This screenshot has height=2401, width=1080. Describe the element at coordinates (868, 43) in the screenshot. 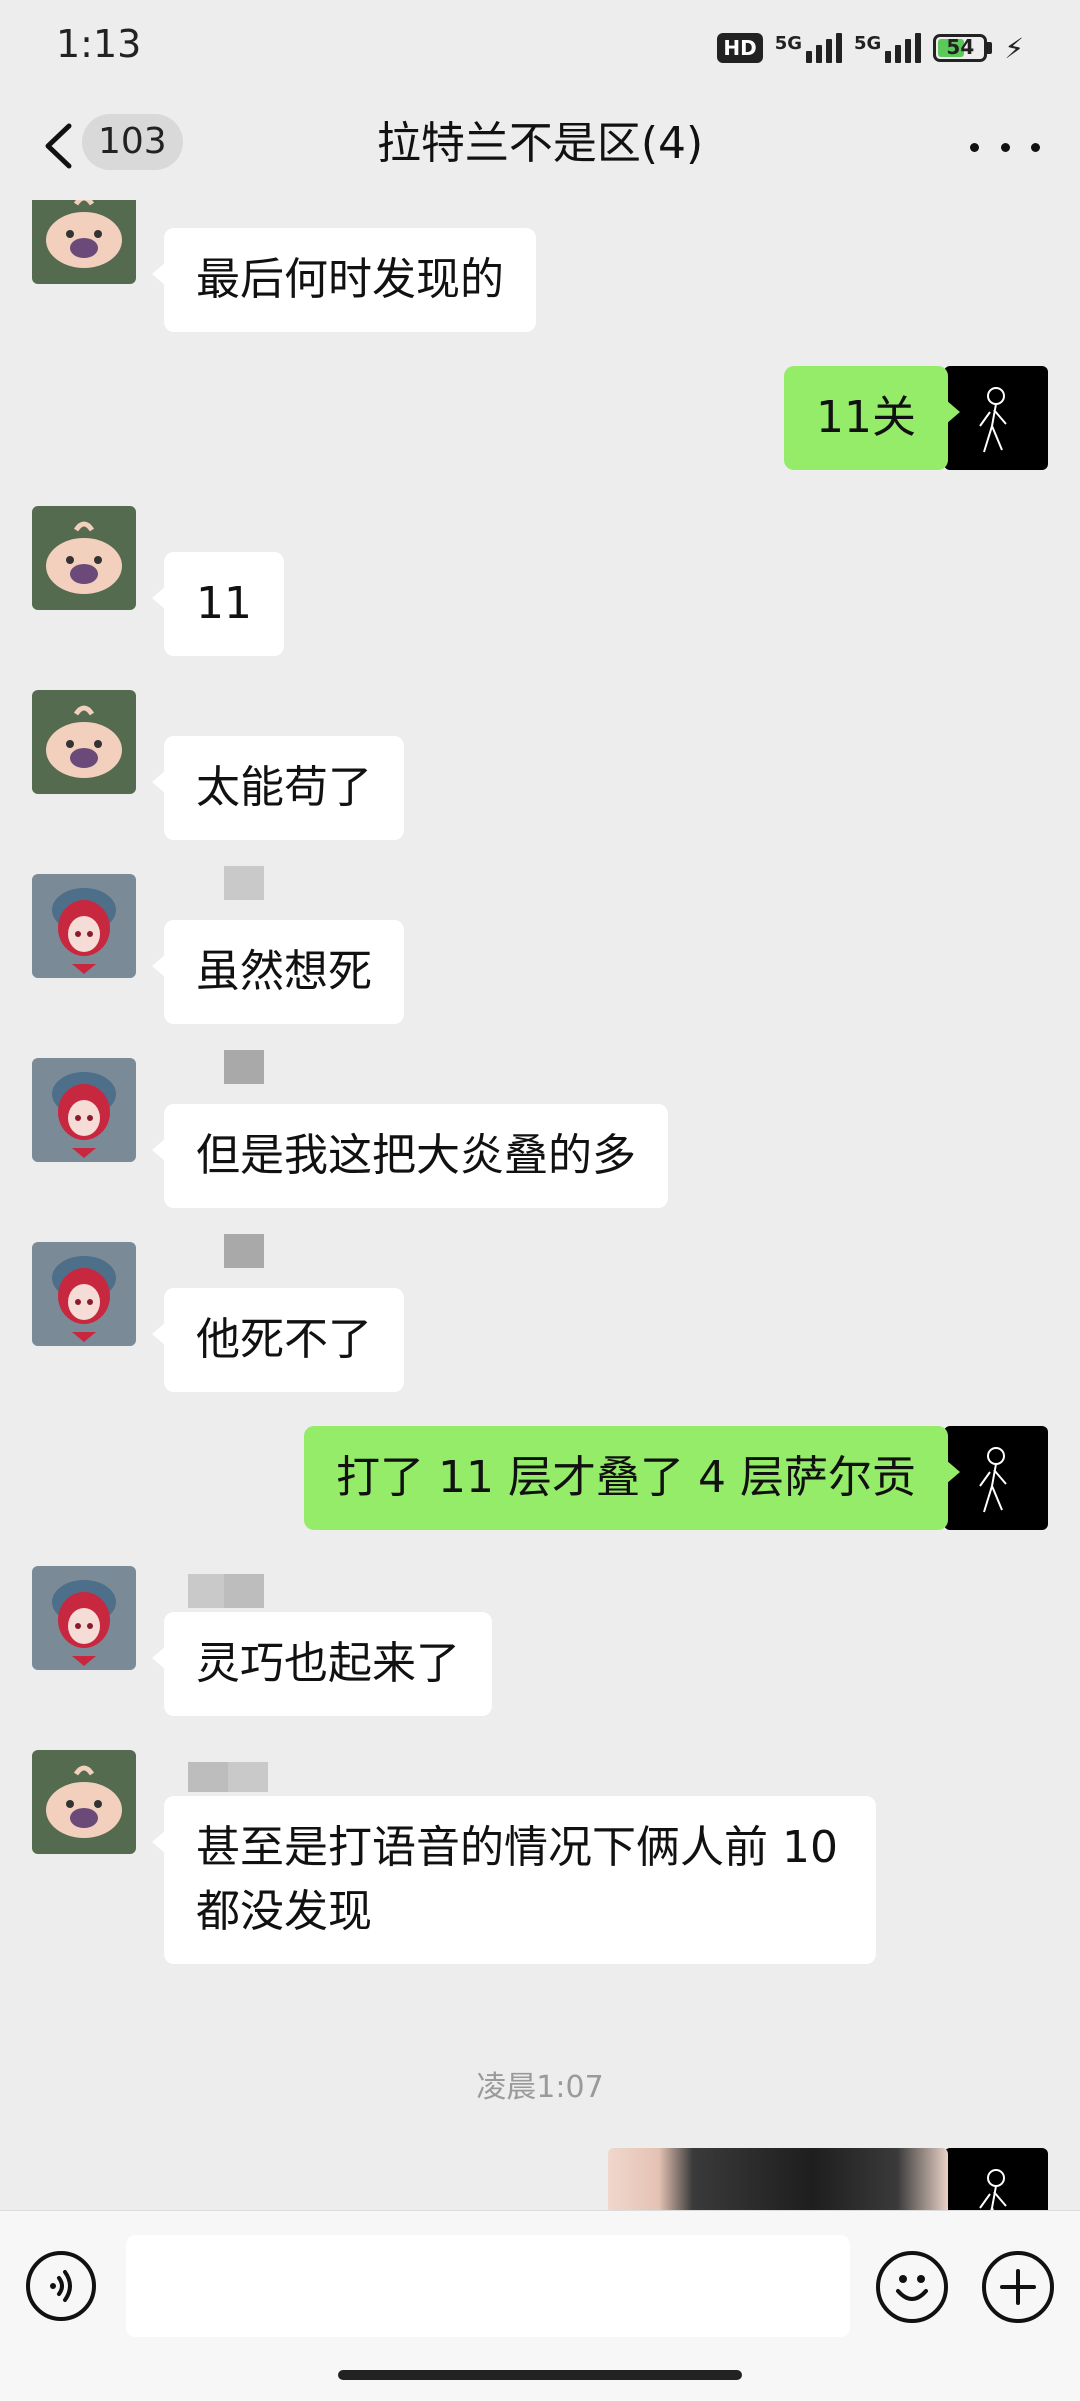

I see `network-type-label-2: 5G` at that location.